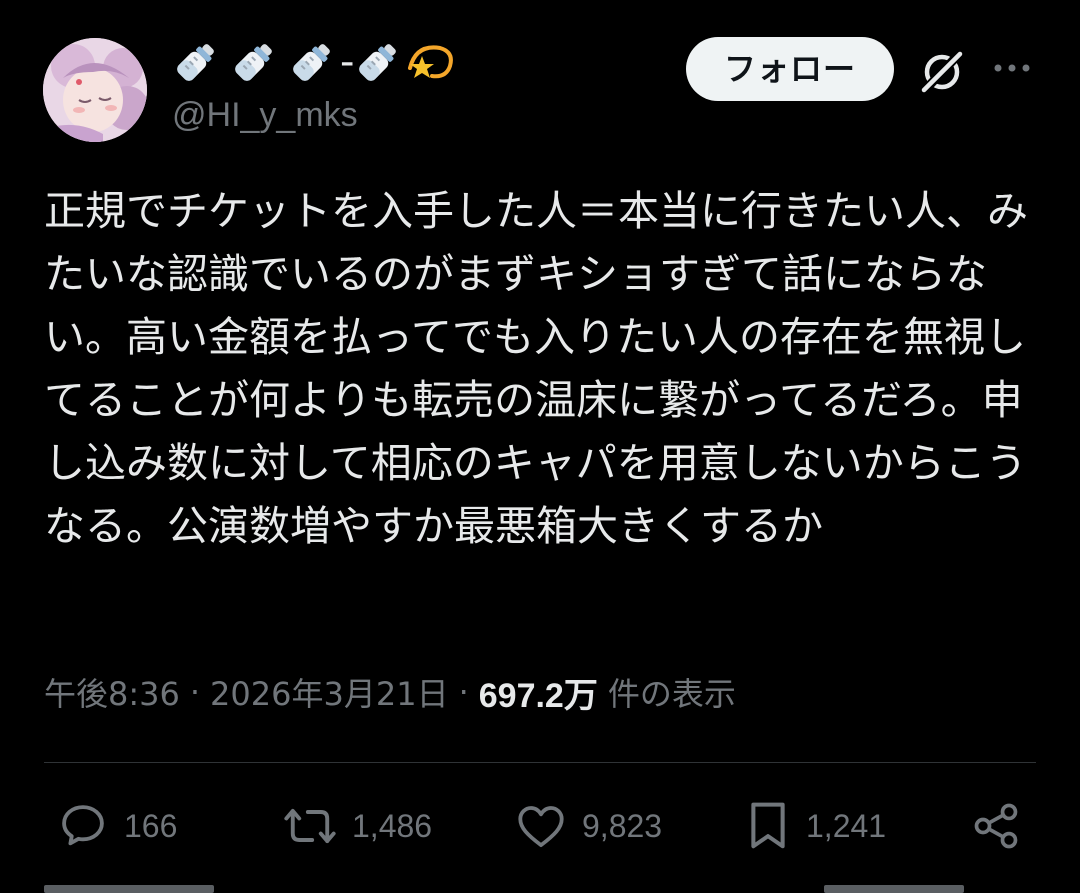 The height and width of the screenshot is (893, 1080). Describe the element at coordinates (310, 826) in the screenshot. I see `repost-icon` at that location.